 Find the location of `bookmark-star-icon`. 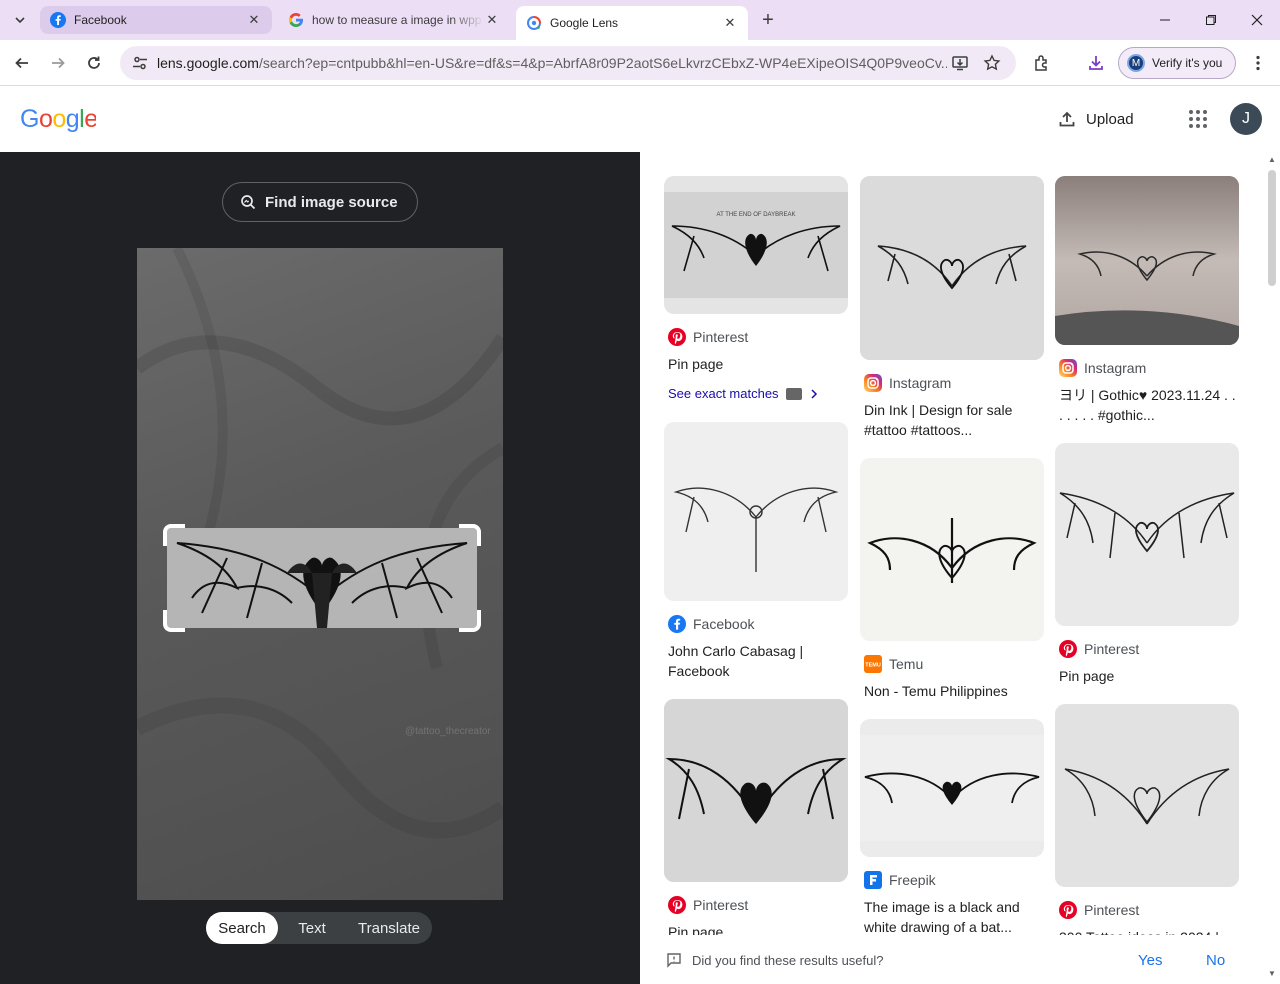

bookmark-star-icon is located at coordinates (992, 63).